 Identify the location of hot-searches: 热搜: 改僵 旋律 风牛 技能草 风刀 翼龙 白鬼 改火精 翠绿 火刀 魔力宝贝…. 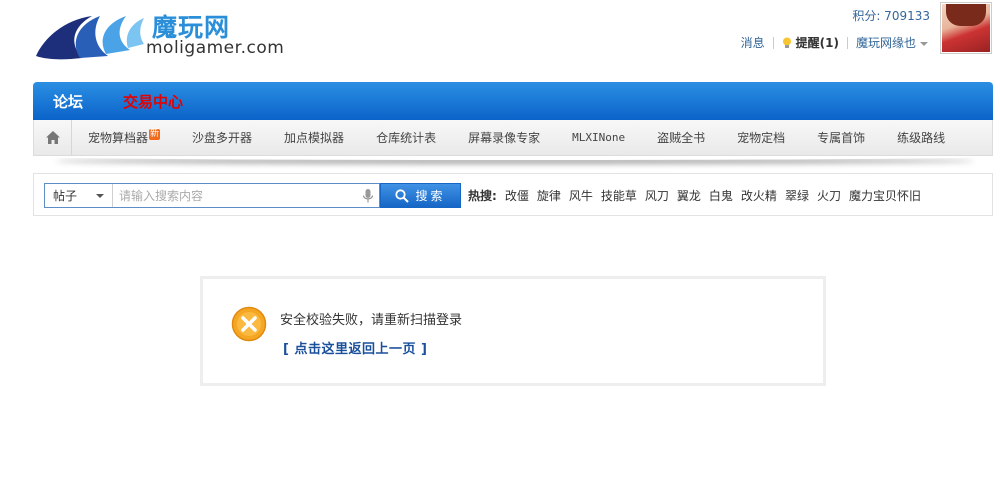
(698, 195).